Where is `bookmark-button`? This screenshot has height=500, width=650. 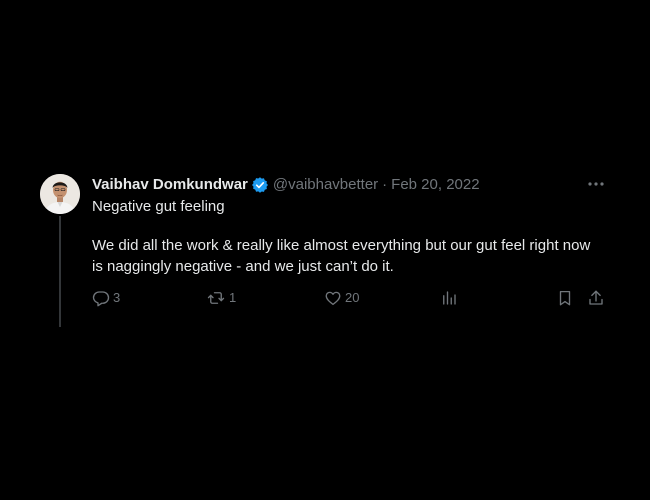
bookmark-button is located at coordinates (565, 298).